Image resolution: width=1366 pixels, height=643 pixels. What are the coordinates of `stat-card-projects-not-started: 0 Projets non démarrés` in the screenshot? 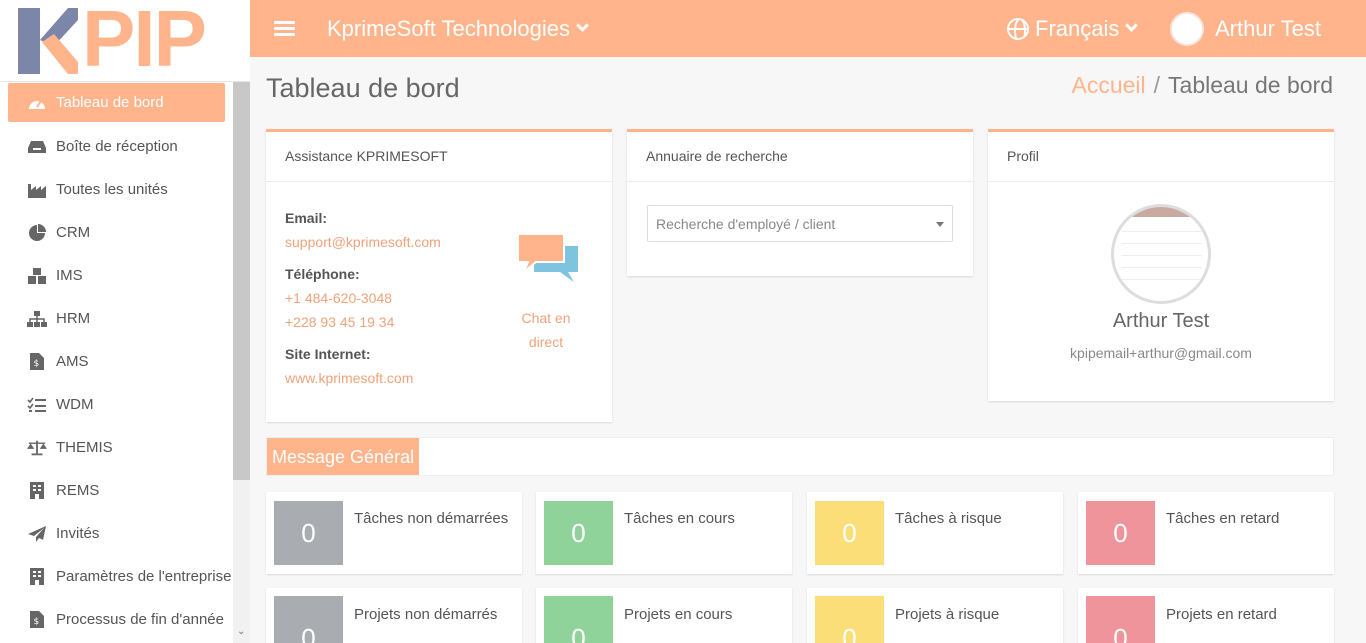 It's located at (394, 615).